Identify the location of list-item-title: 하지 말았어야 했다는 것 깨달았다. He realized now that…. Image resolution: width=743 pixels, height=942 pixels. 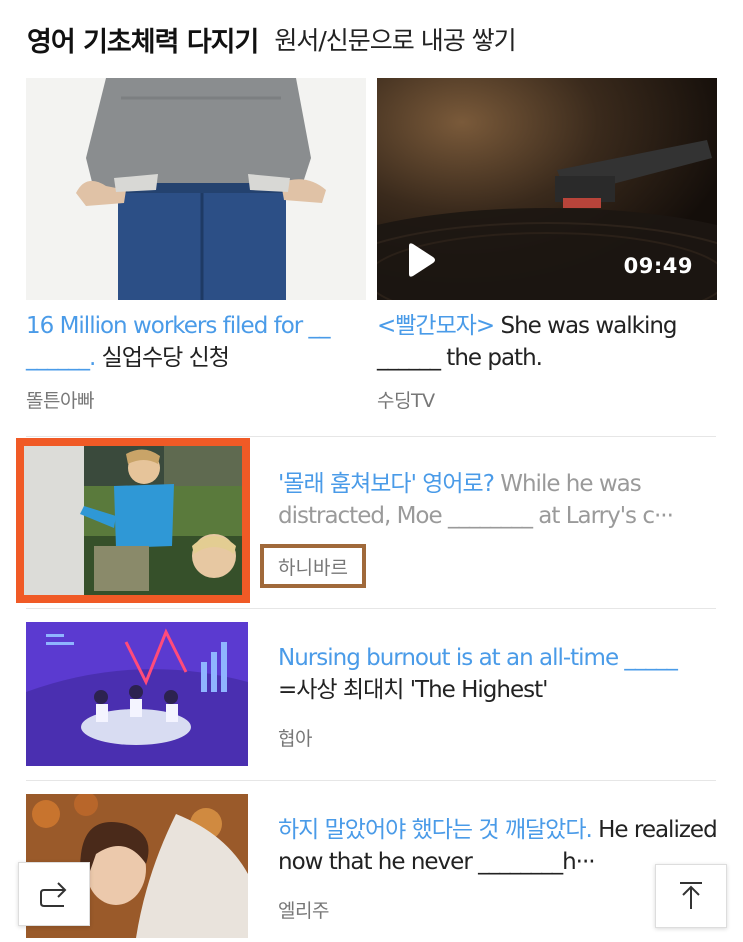
(498, 846).